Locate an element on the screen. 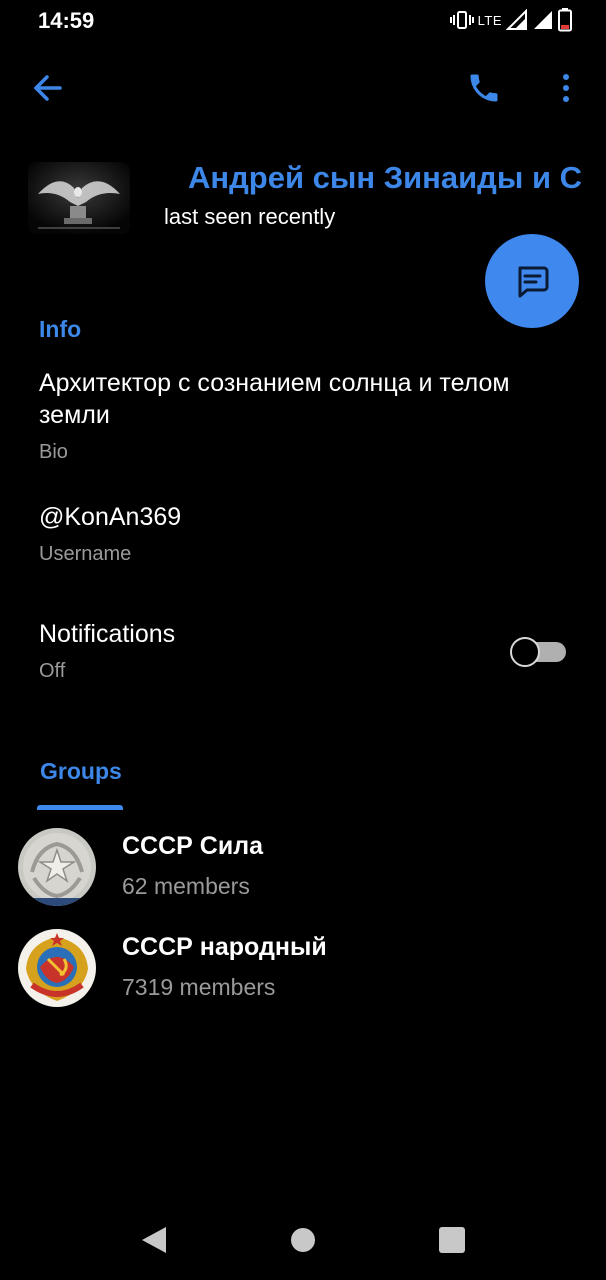 This screenshot has height=1280, width=606. toggle-thumb is located at coordinates (525, 652).